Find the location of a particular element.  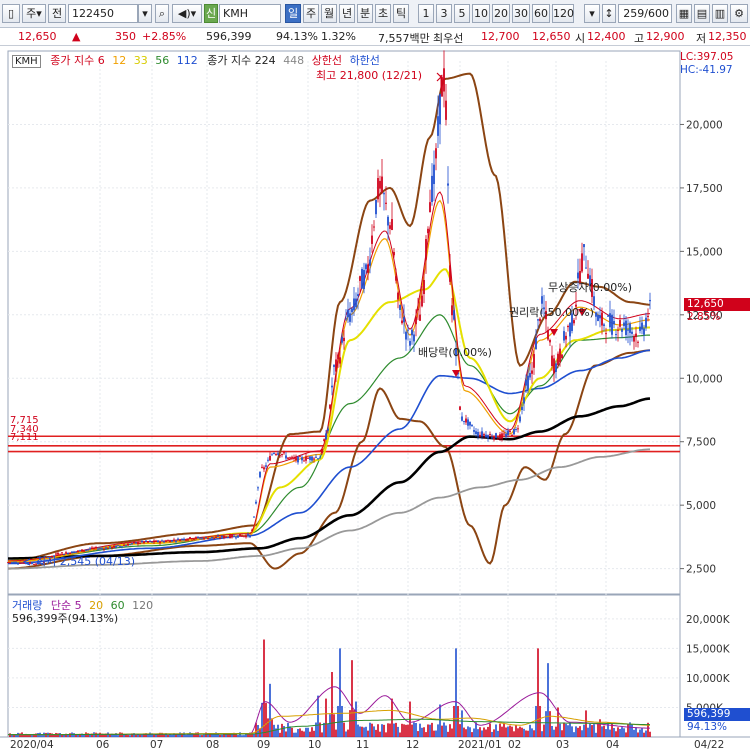

prev-button: 전 is located at coordinates (57, 13).